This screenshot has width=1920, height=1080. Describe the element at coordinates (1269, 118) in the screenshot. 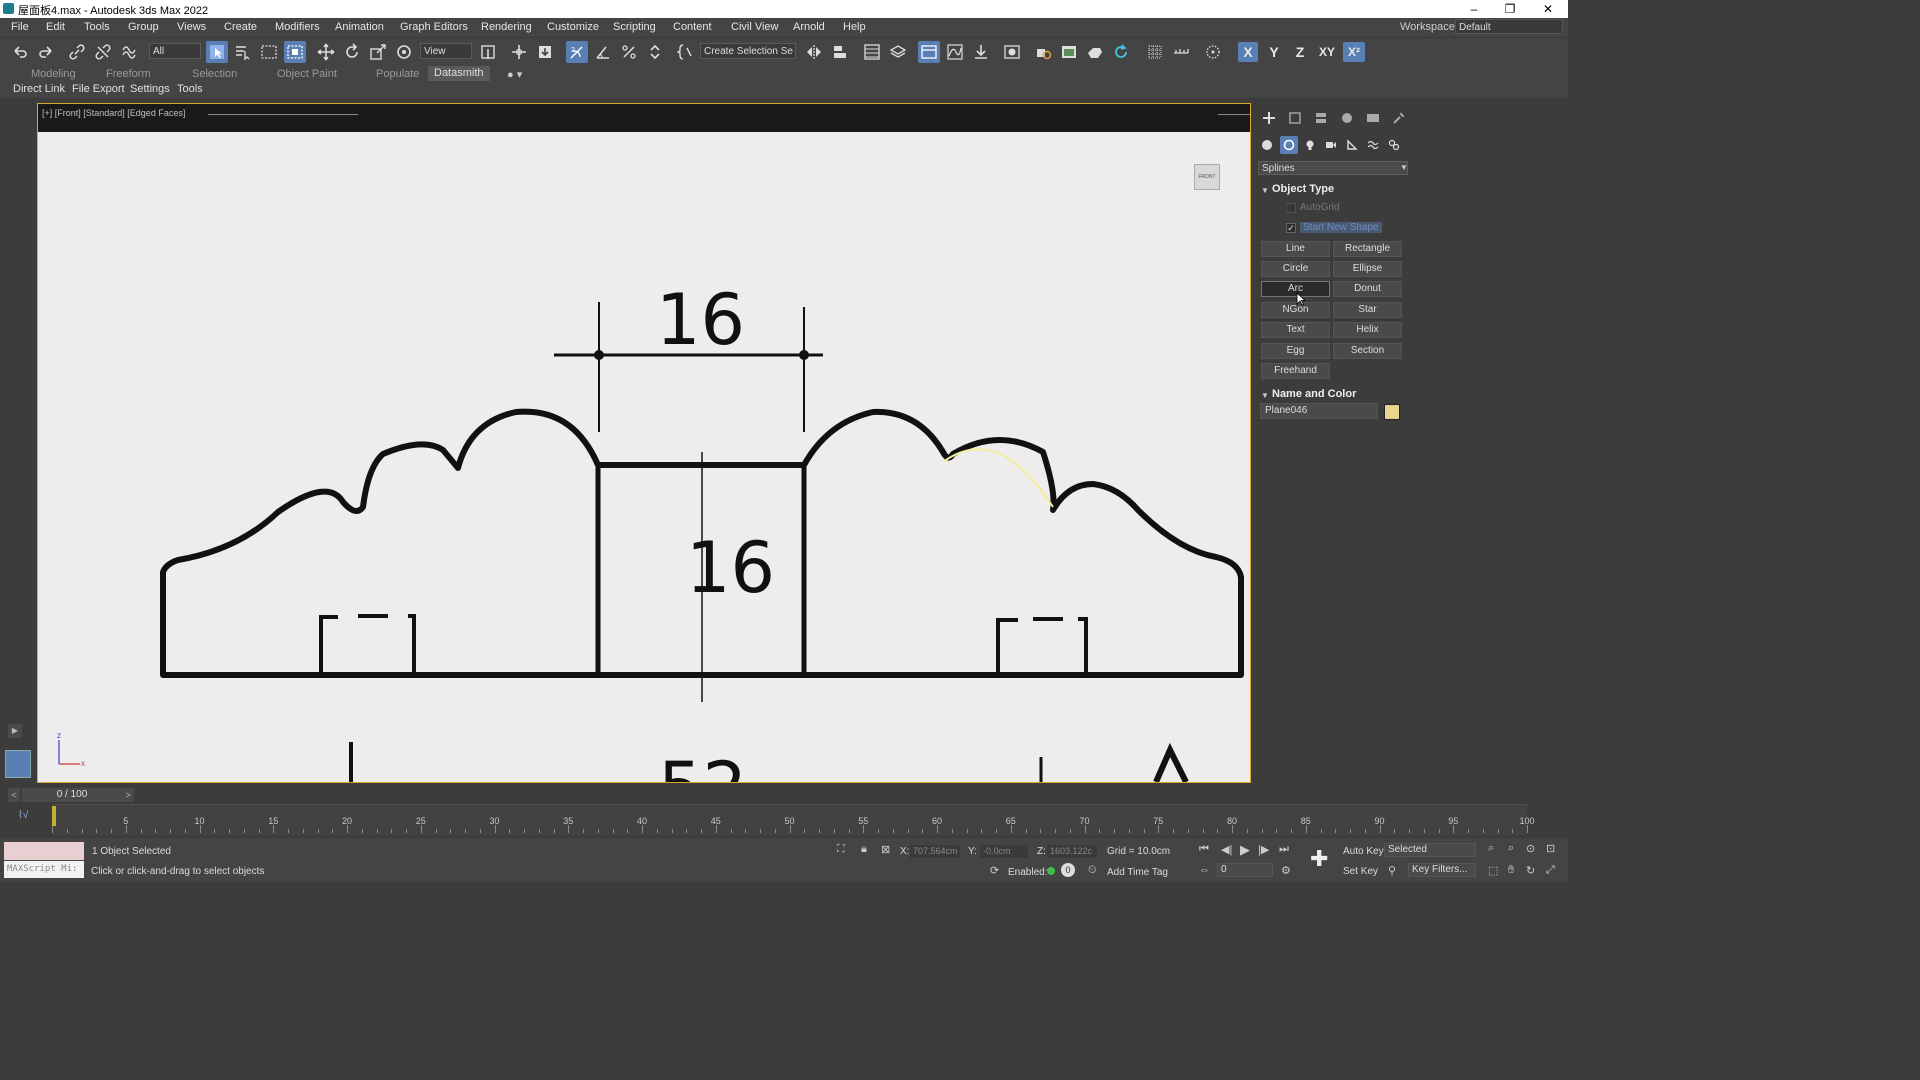

I see `create-tab-icon` at that location.